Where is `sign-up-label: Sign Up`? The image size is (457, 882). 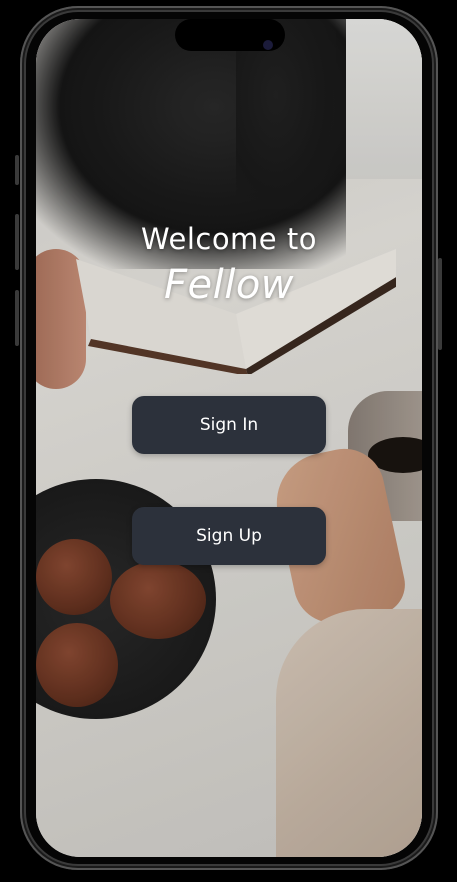 sign-up-label: Sign Up is located at coordinates (229, 536).